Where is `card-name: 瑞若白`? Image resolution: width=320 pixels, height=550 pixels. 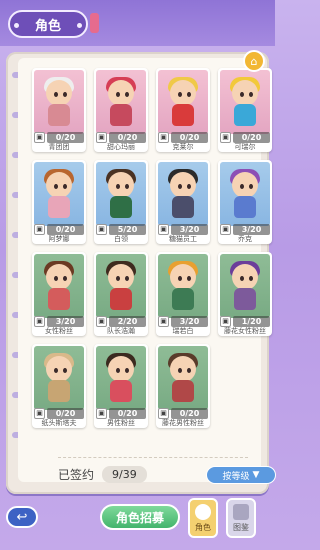
card-name: 瑞若白 is located at coordinates (183, 331).